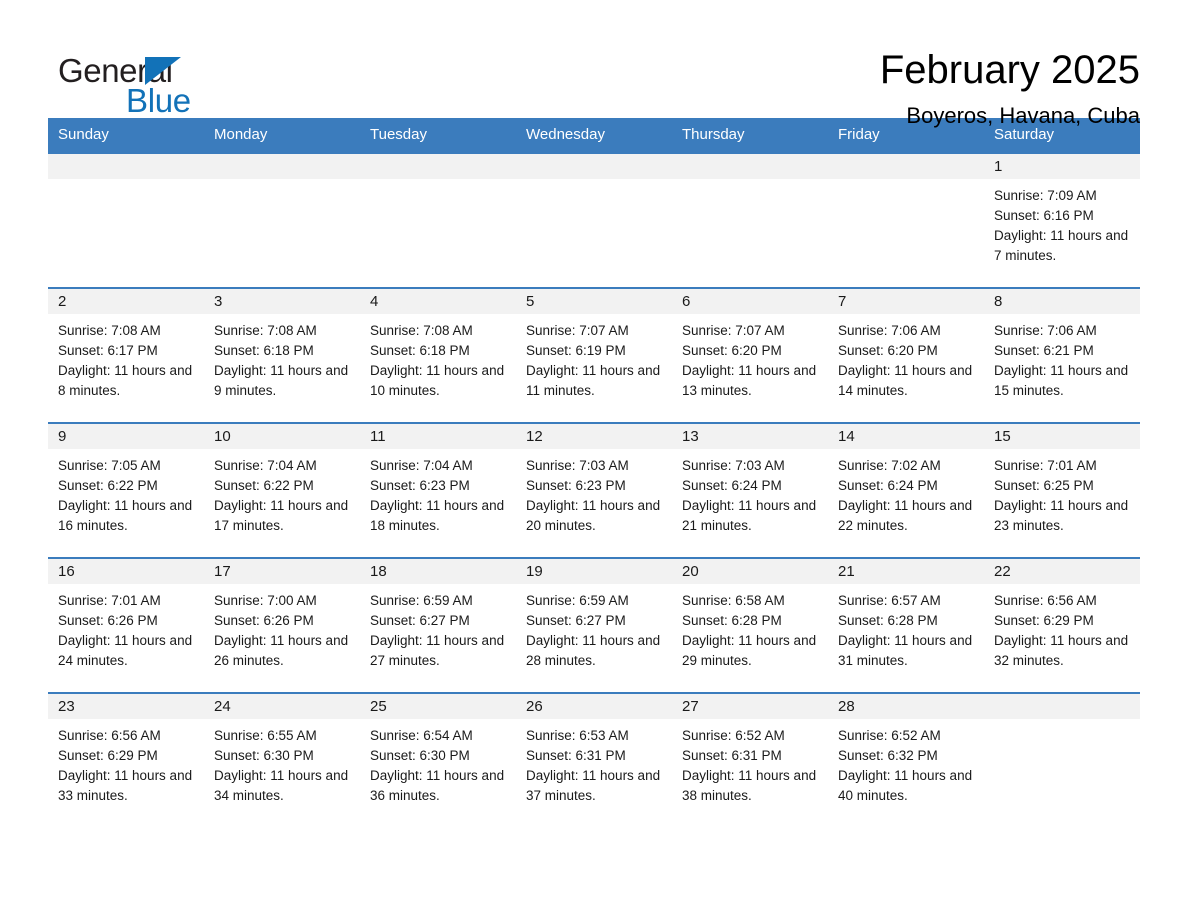 This screenshot has height=918, width=1188. I want to click on sunrise-text: Sunrise: 7:05 AM, so click(109, 465).